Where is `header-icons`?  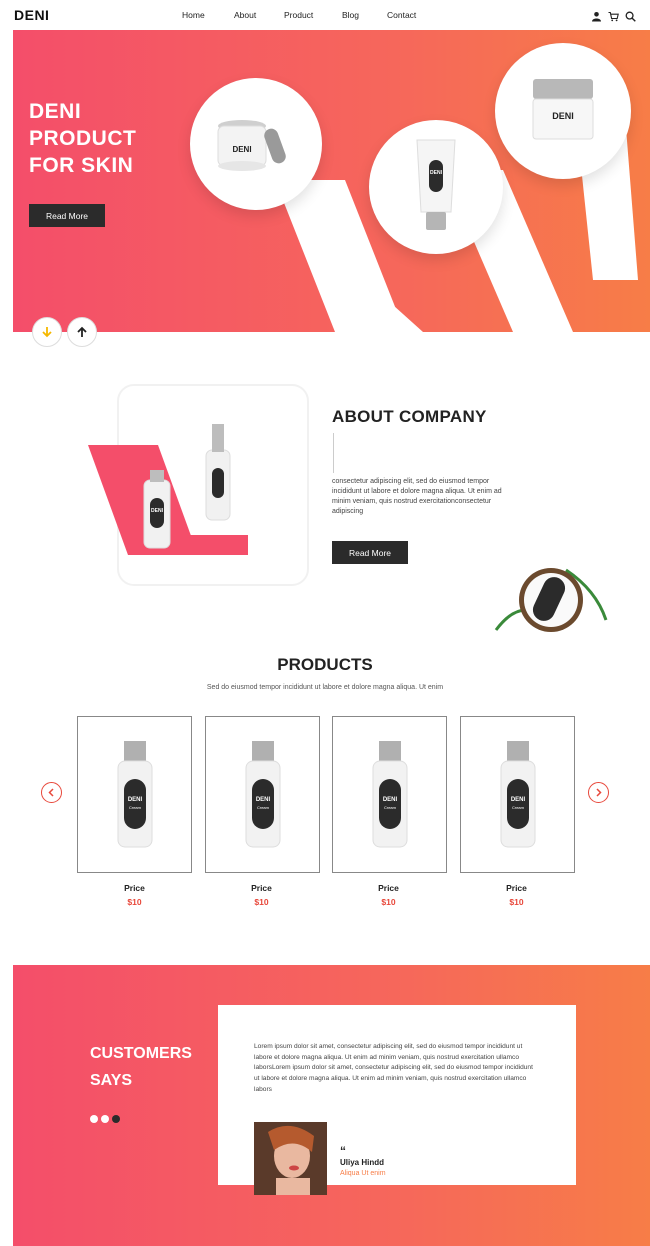 header-icons is located at coordinates (613, 15).